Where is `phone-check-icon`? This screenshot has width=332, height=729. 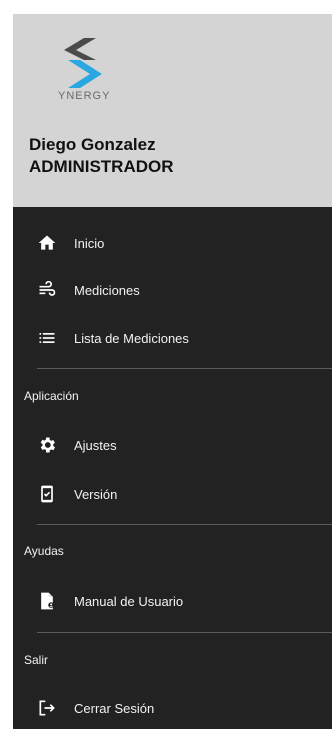 phone-check-icon is located at coordinates (47, 494).